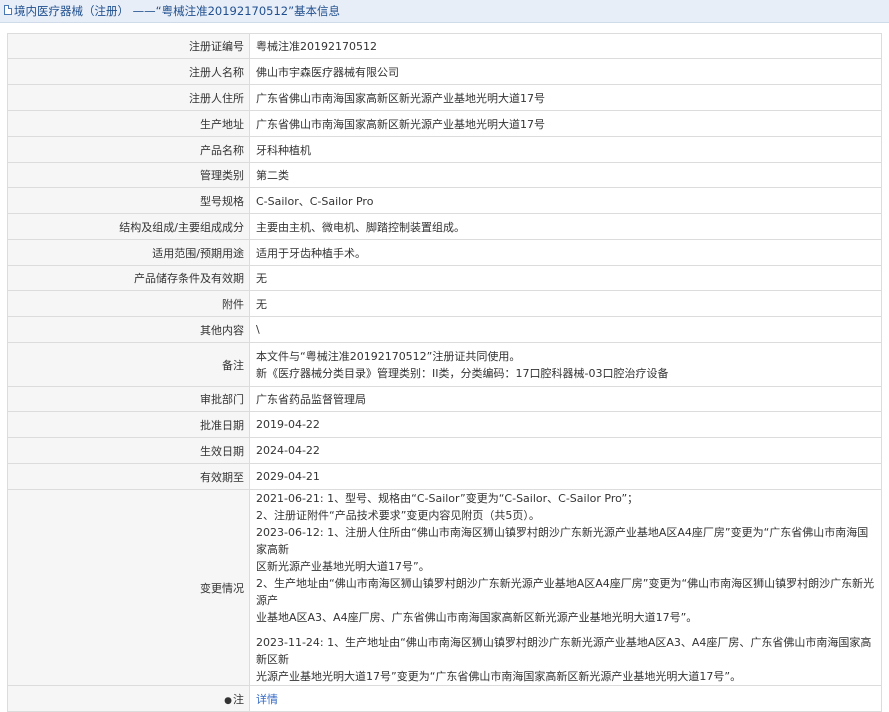  What do you see at coordinates (128, 46) in the screenshot?
I see `field-label: 注册证编号` at bounding box center [128, 46].